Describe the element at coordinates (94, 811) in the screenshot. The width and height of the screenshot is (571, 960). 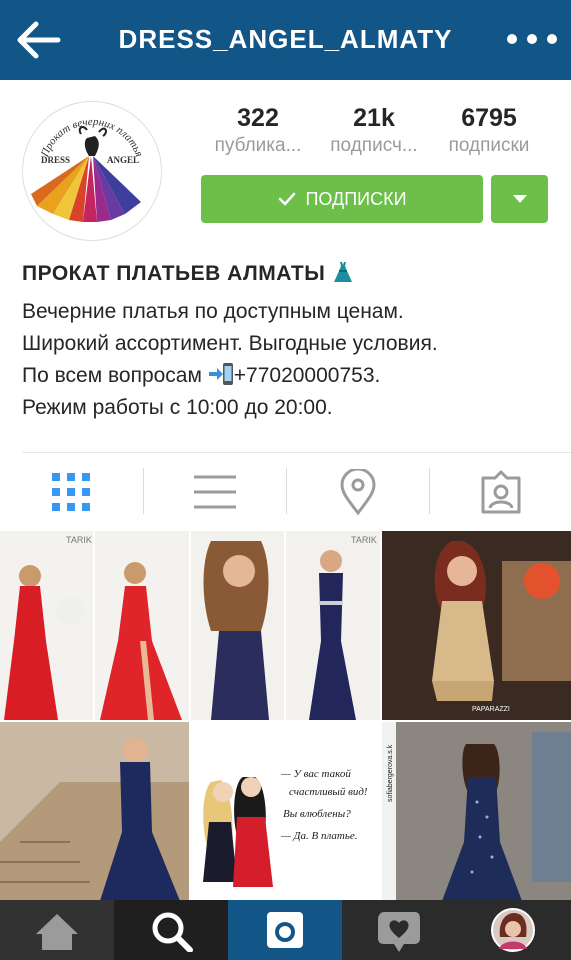
I see `post-thumbnail` at that location.